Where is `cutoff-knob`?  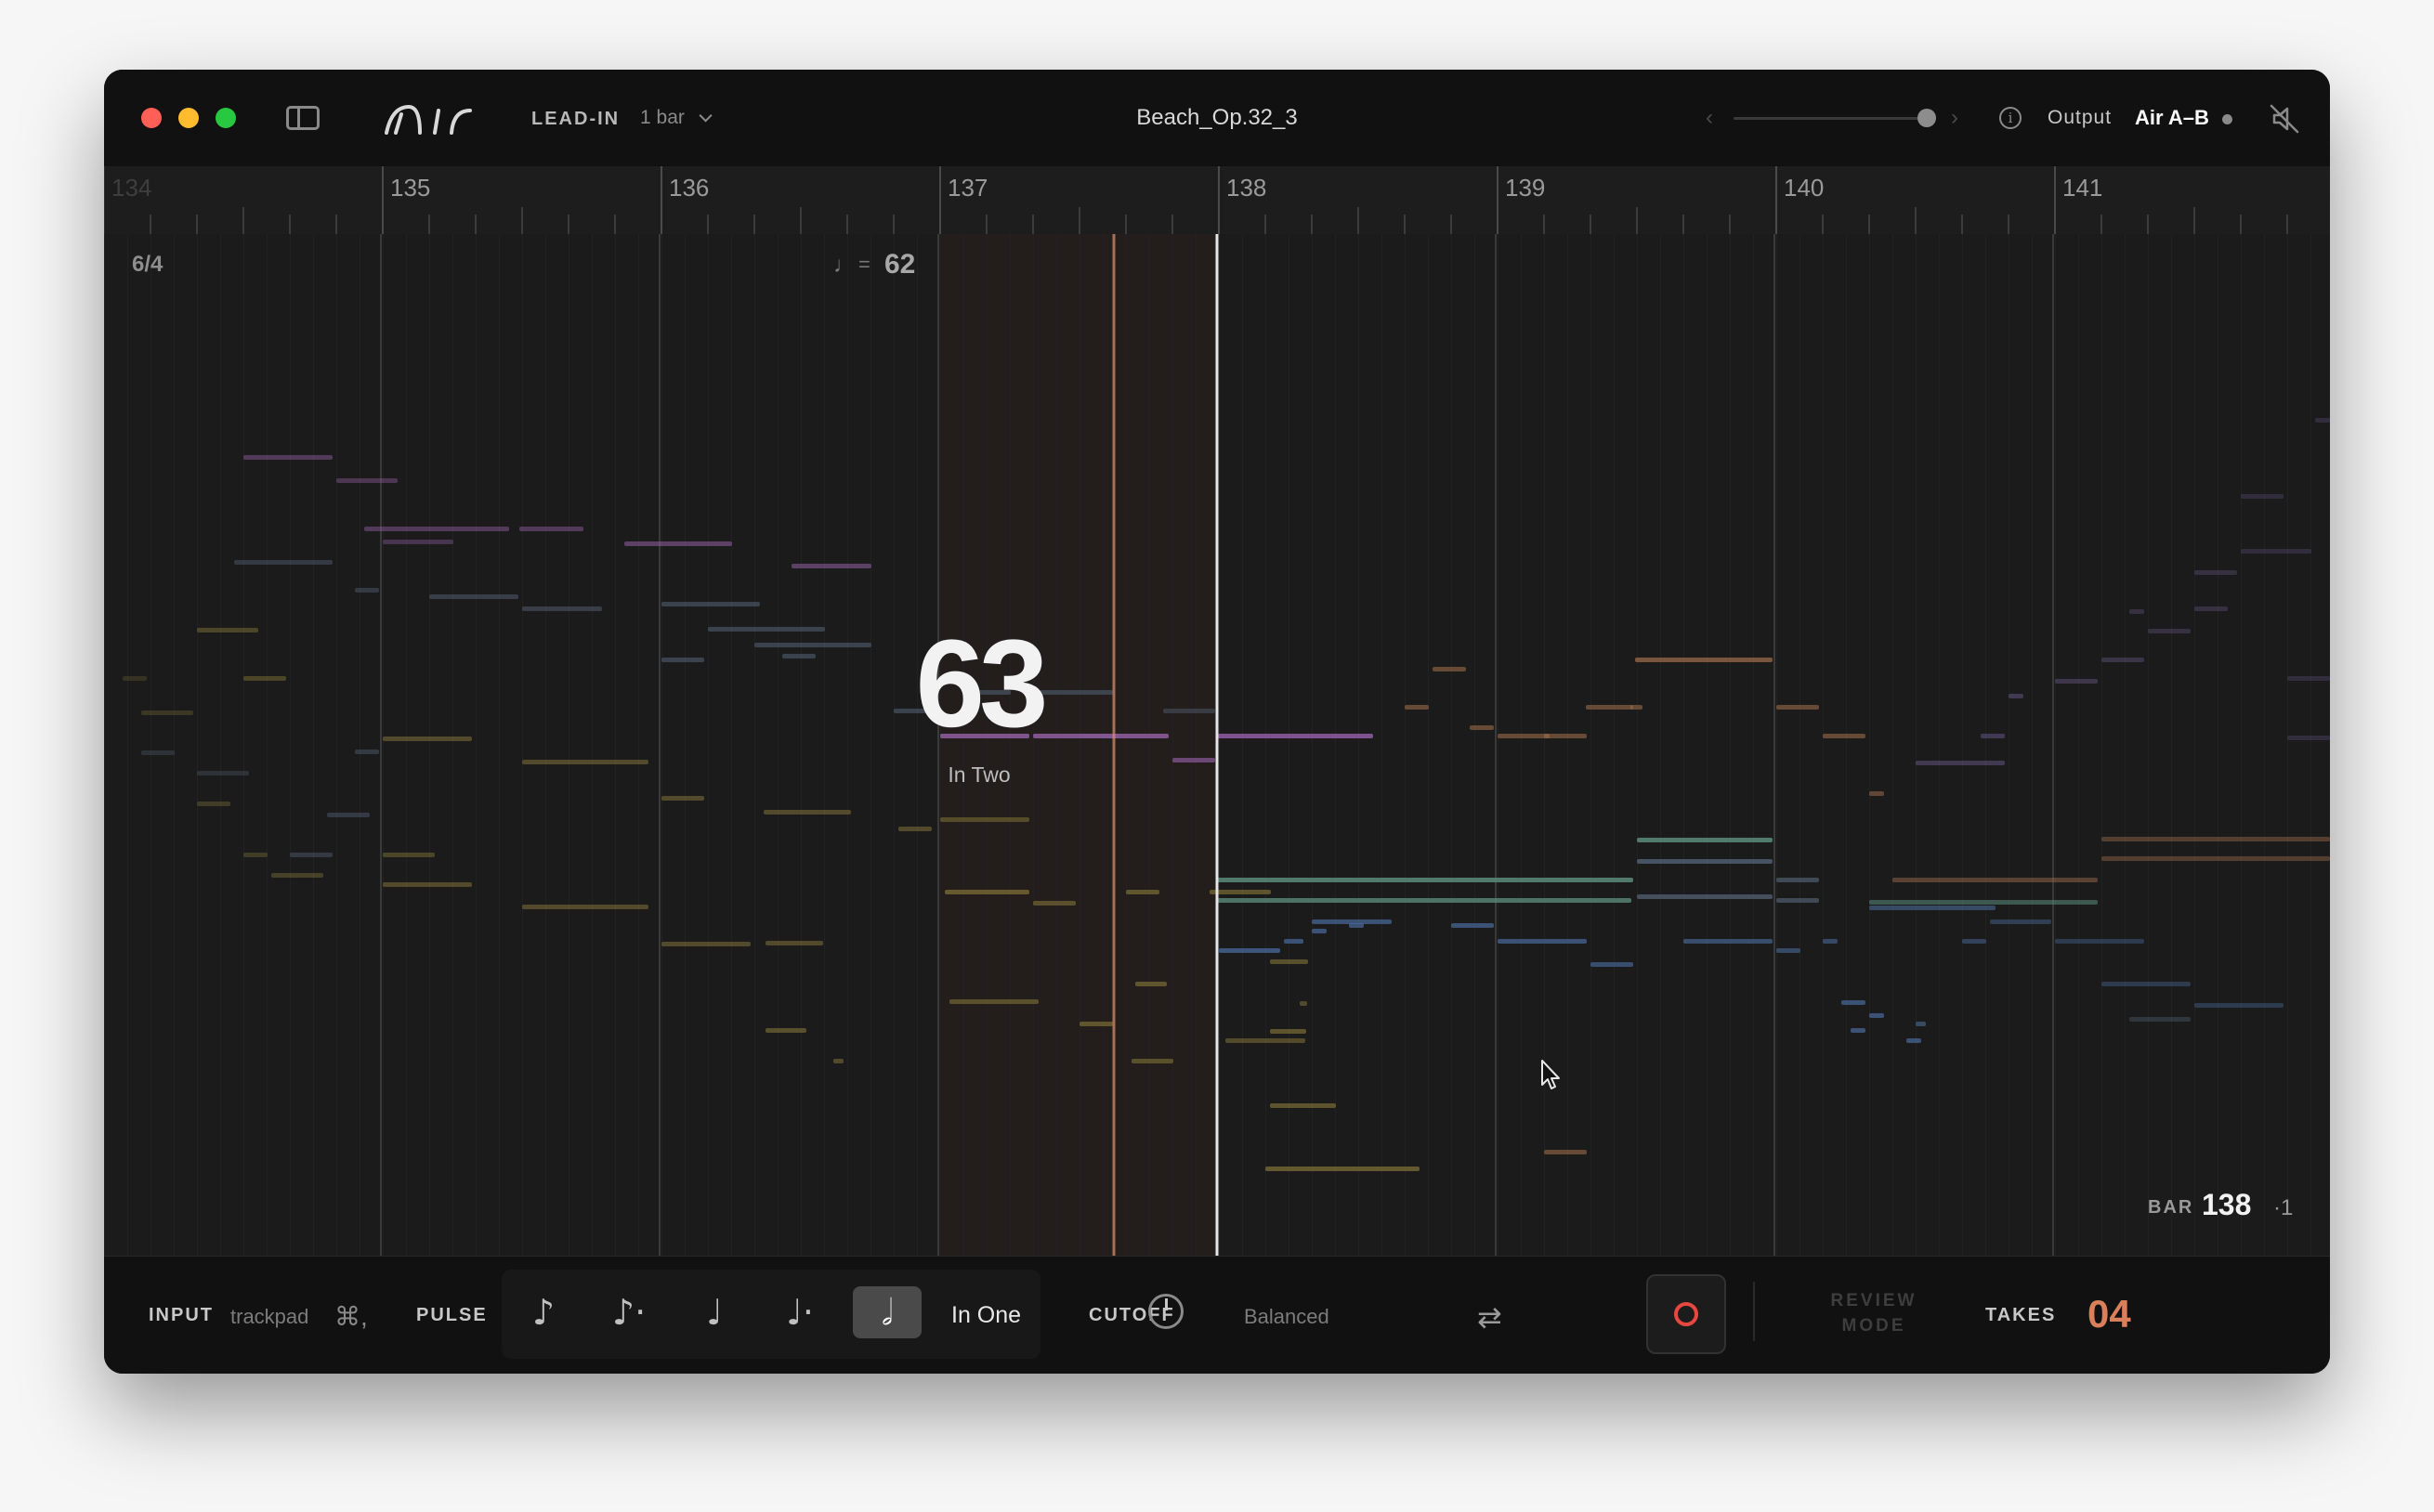
cutoff-knob is located at coordinates (1166, 1312).